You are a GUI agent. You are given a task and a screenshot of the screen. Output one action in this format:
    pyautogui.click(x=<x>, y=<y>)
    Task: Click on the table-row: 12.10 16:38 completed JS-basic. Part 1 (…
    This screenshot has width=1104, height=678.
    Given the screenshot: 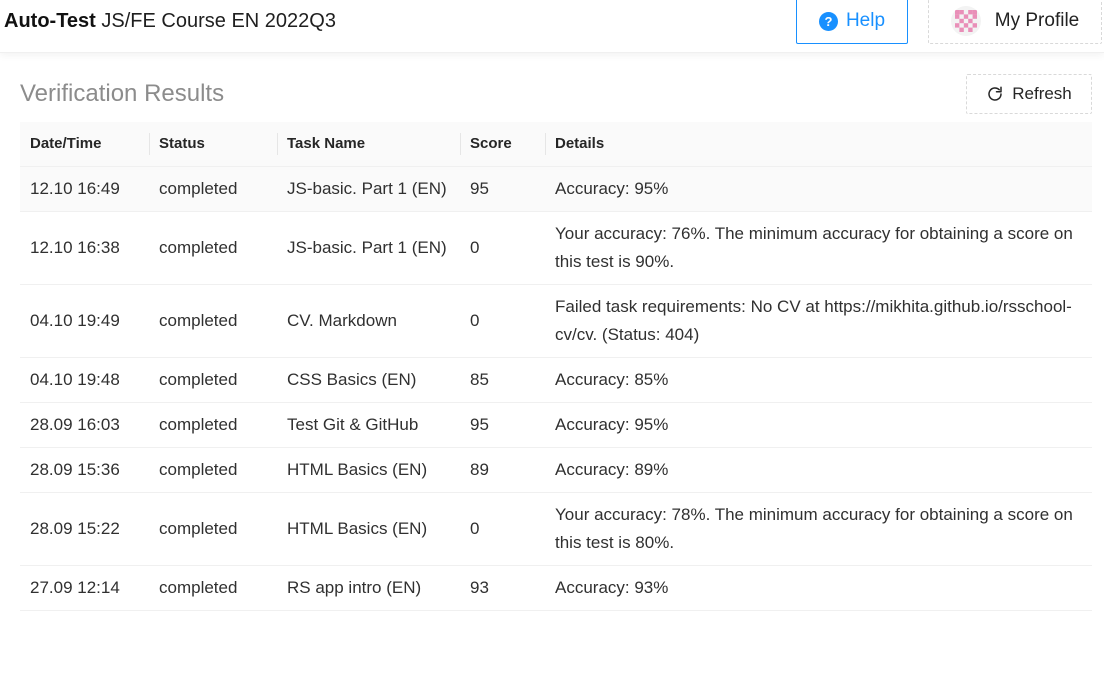 What is the action you would take?
    pyautogui.click(x=556, y=248)
    